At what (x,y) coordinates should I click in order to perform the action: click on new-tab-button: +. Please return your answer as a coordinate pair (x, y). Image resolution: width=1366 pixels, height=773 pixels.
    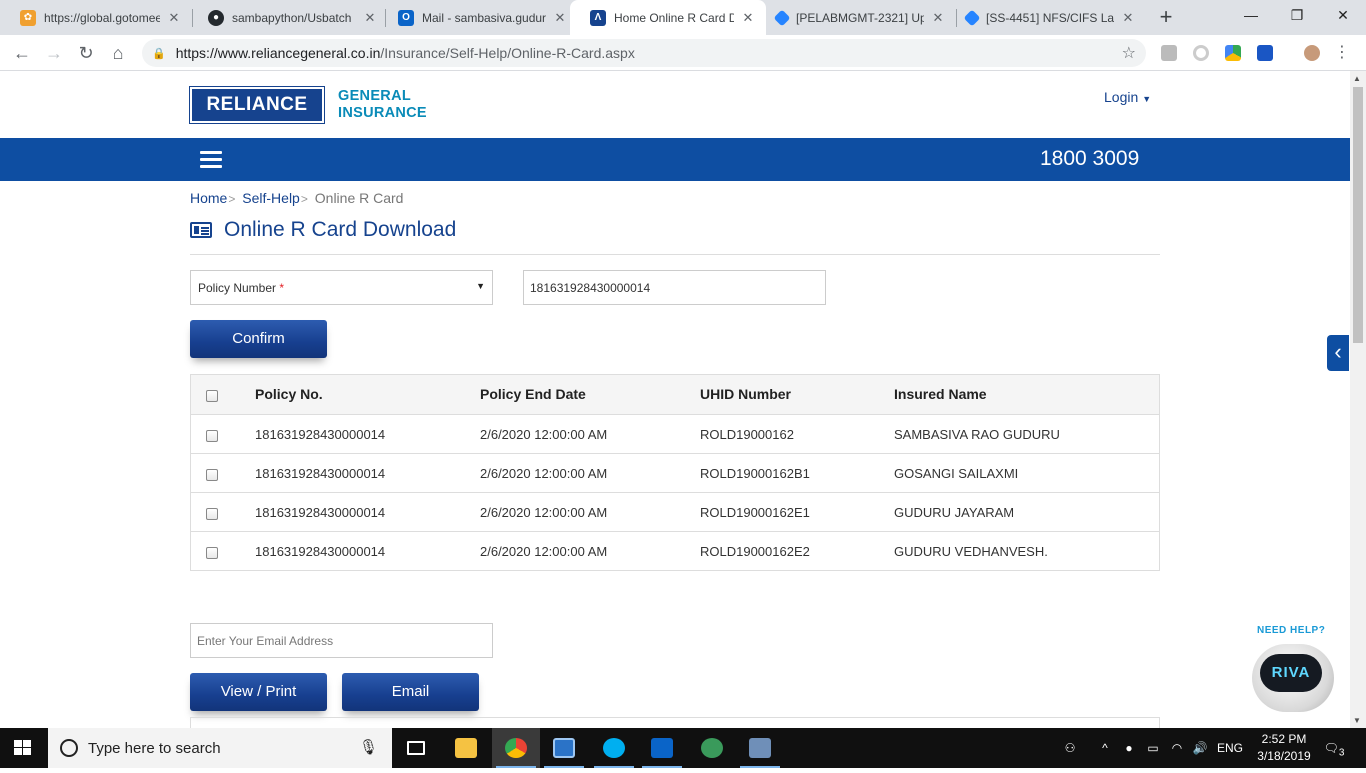
    Looking at the image, I should click on (1166, 17).